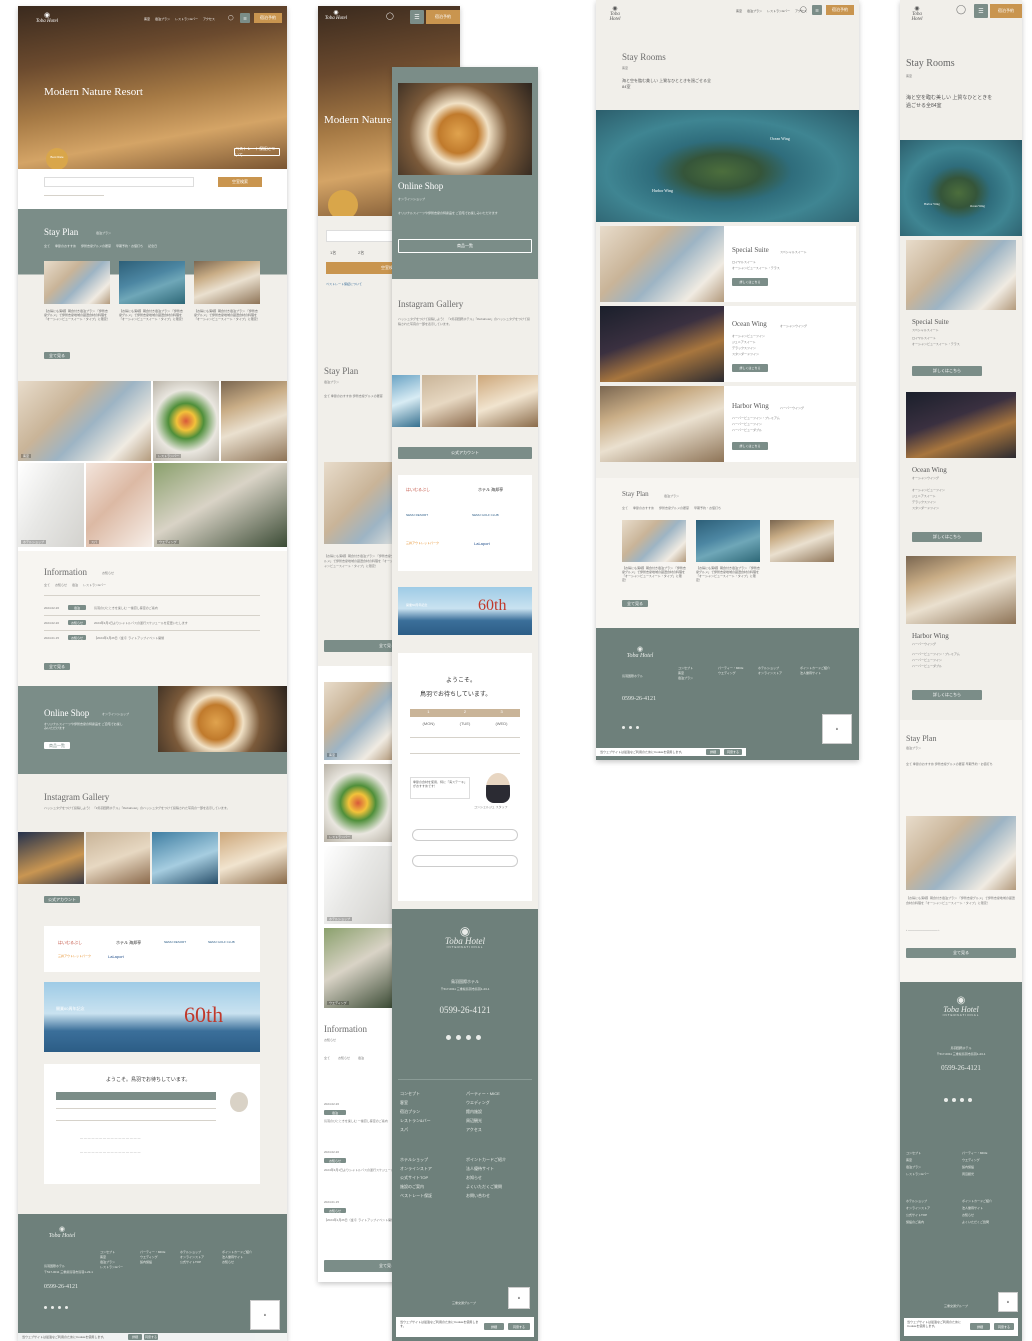  Describe the element at coordinates (981, 11) in the screenshot. I see `mr-menu-icon: ☰` at that location.